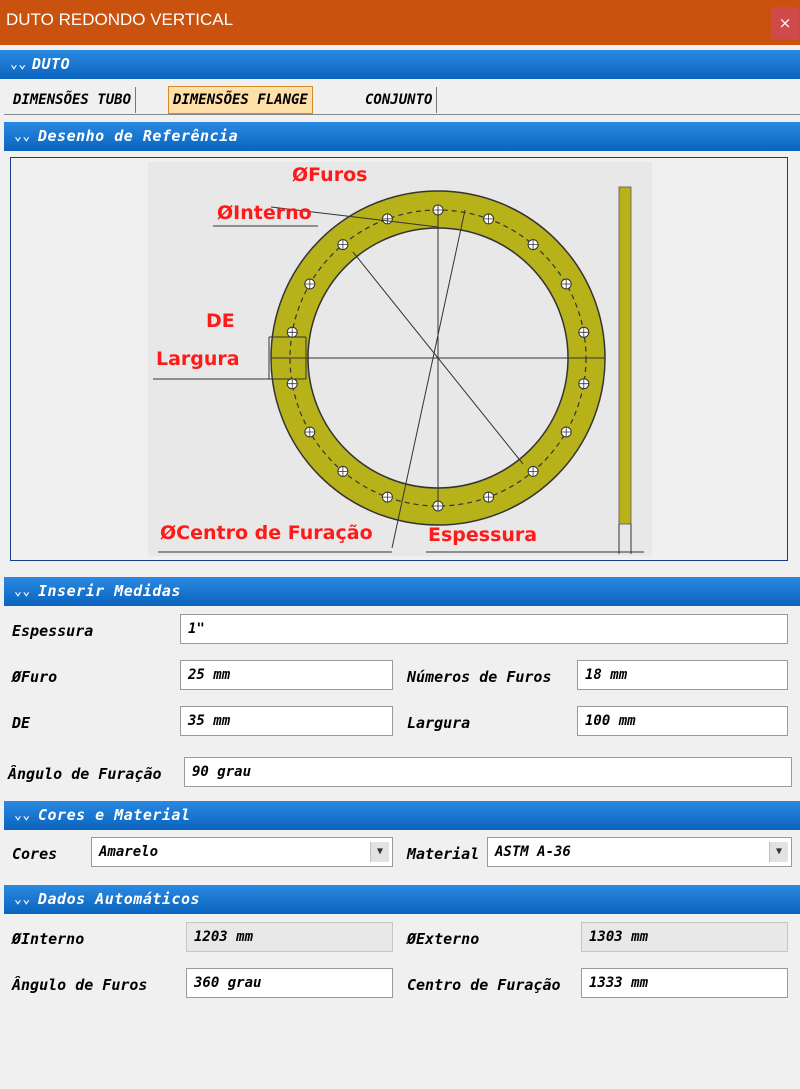 This screenshot has width=800, height=1089. What do you see at coordinates (400, 22) in the screenshot?
I see `title-bar: DUTO REDONDO VERTICAL ×` at bounding box center [400, 22].